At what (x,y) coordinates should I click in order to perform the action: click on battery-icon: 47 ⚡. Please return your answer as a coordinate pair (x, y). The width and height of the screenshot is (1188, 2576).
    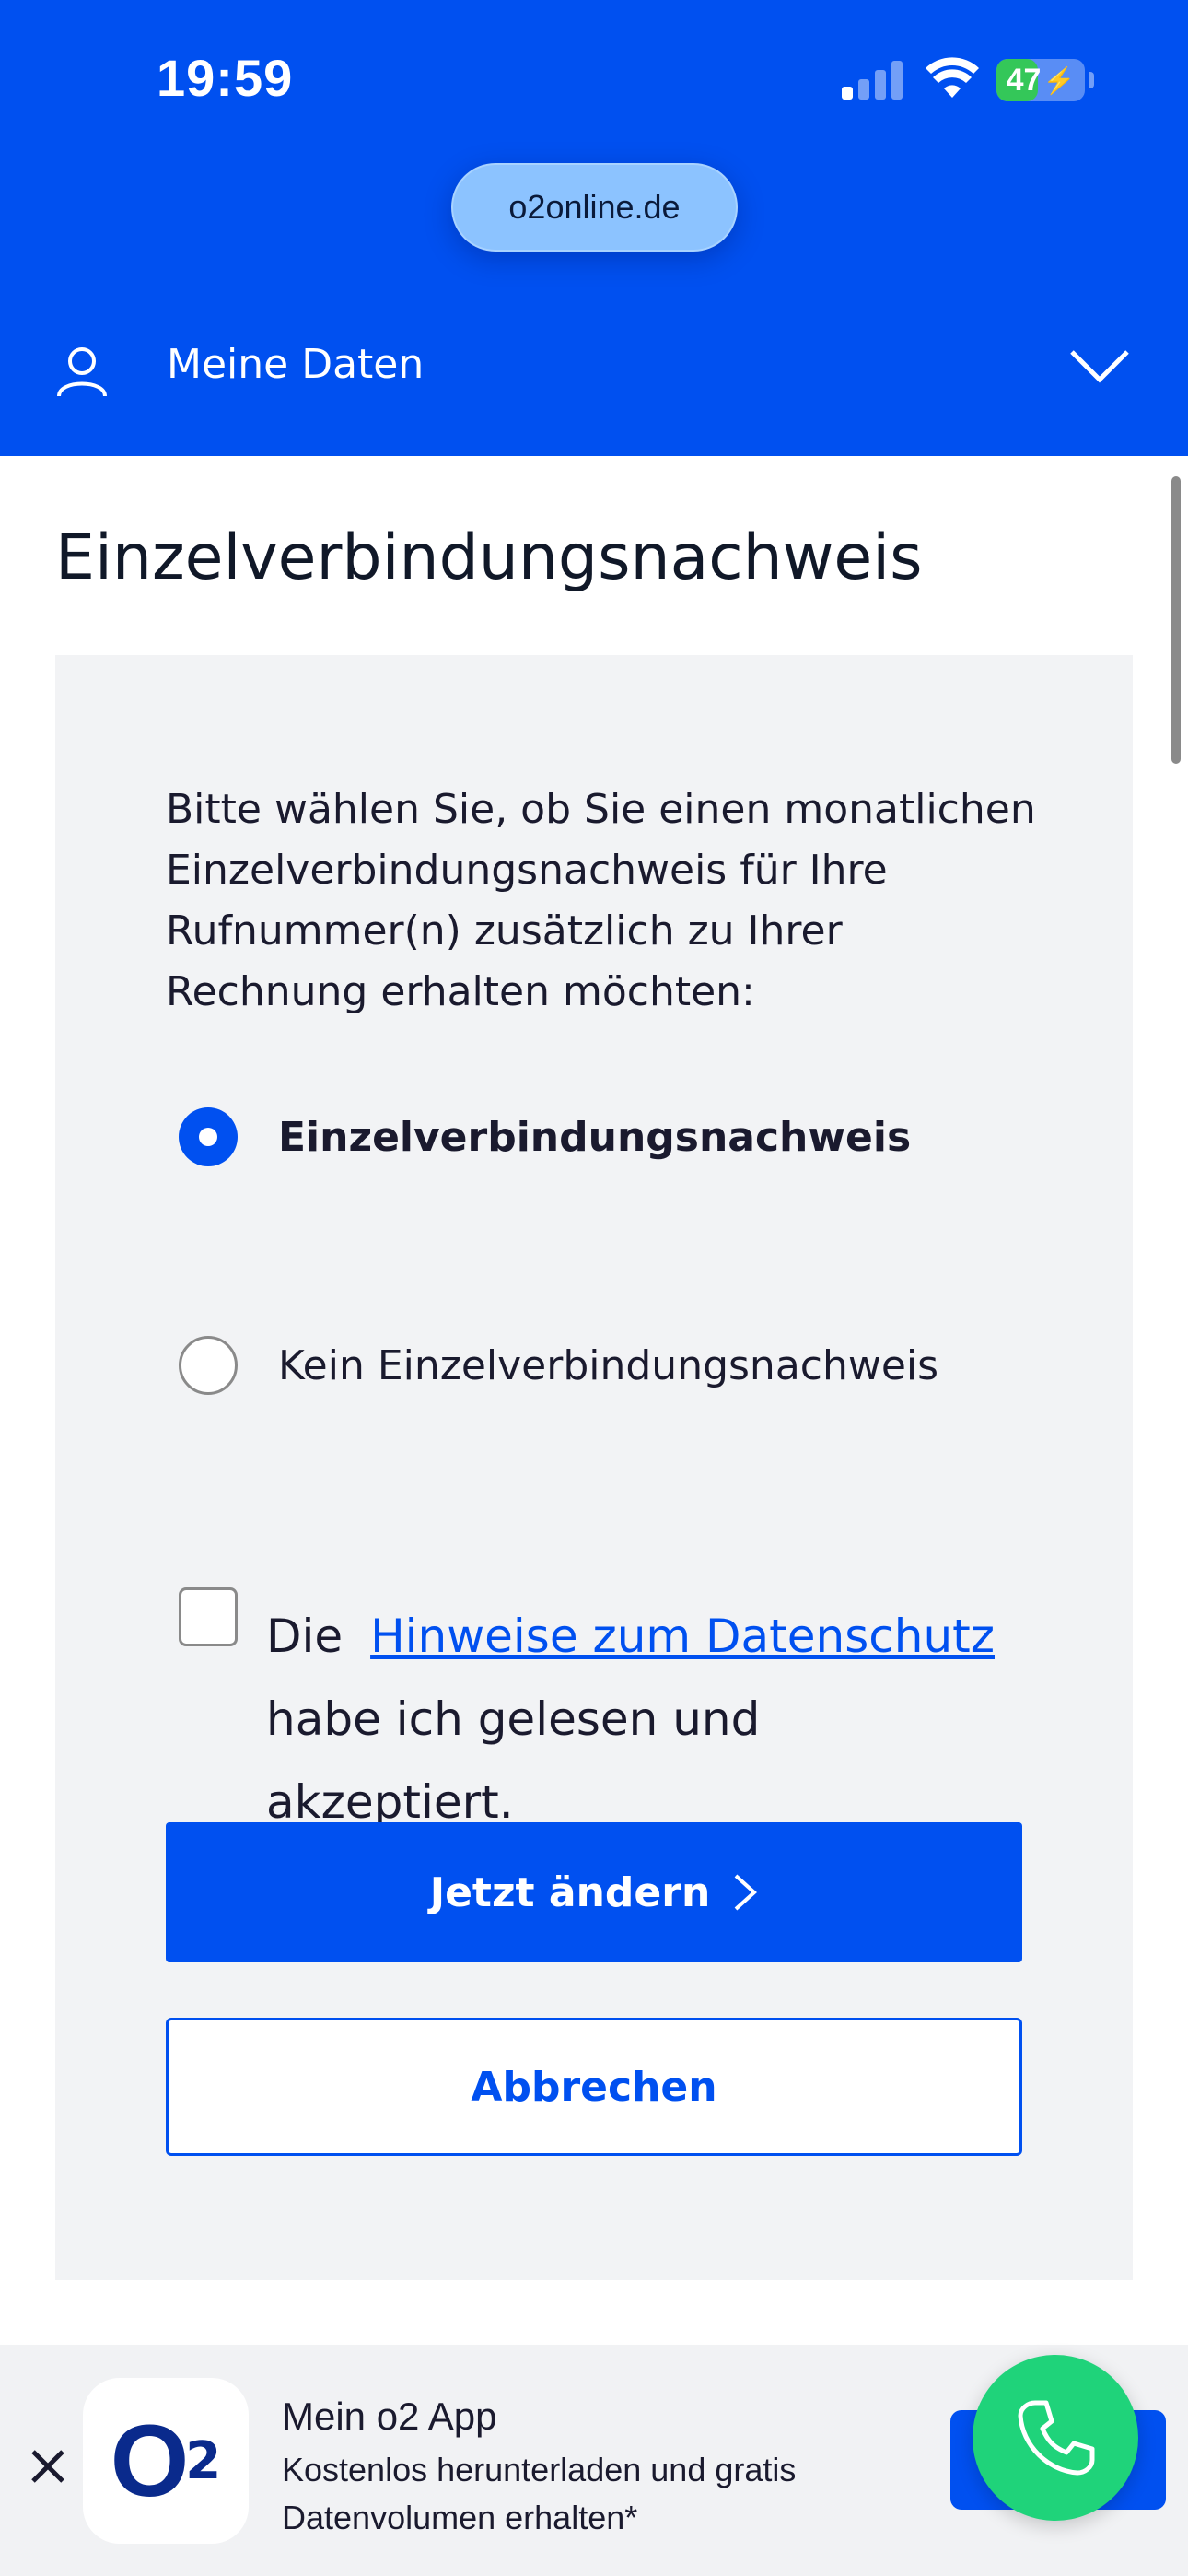
    Looking at the image, I should click on (1040, 80).